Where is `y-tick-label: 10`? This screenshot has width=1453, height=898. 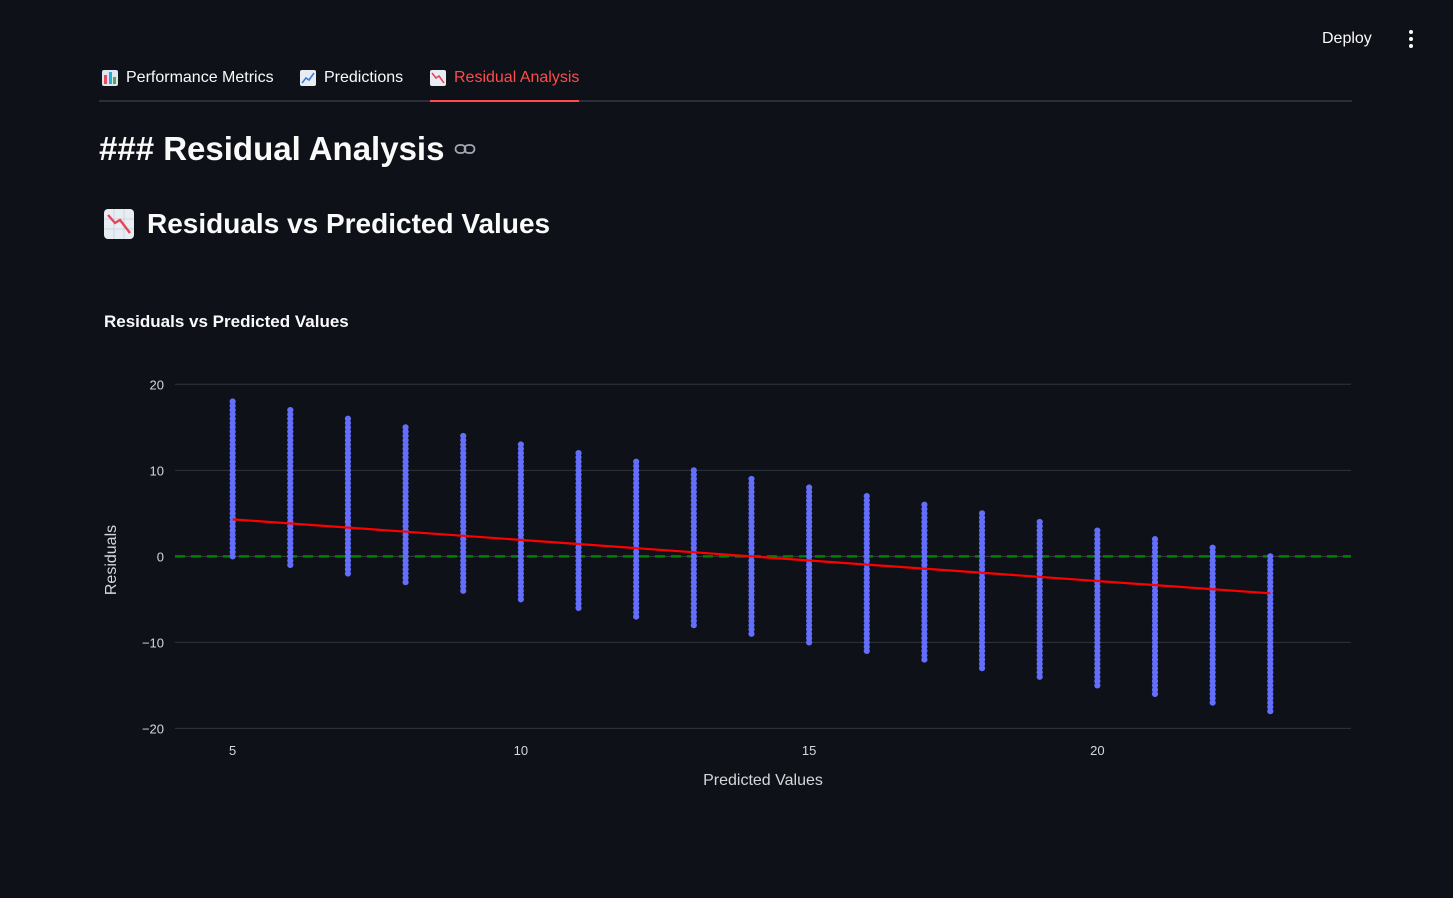 y-tick-label: 10 is located at coordinates (157, 470).